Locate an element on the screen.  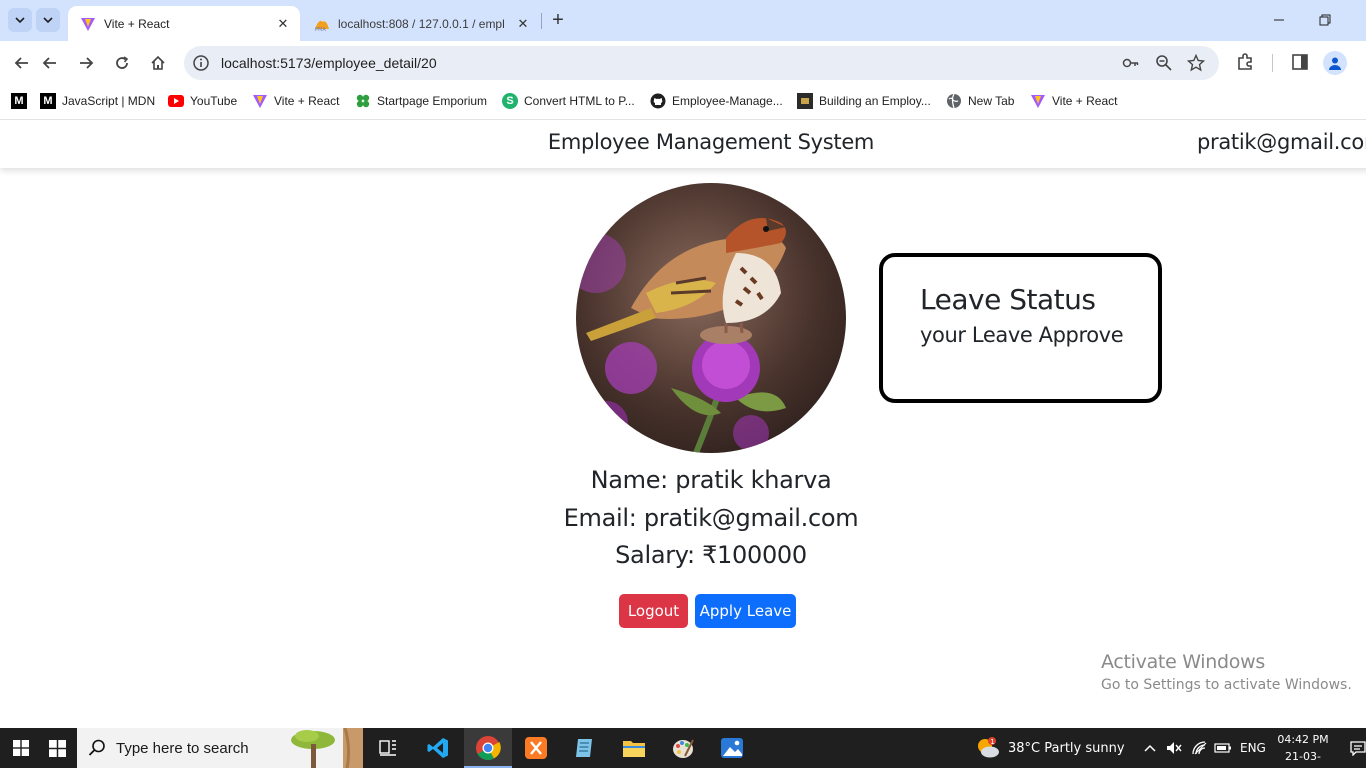
bookmark-javascript-mdn: M JavaScript | MDN is located at coordinates (97, 101).